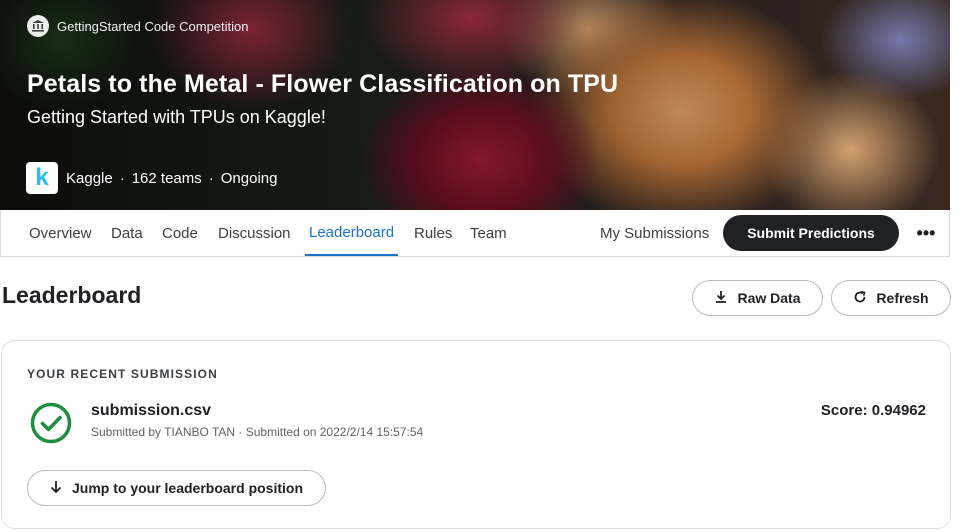  I want to click on tab-rules: Rules, so click(433, 233).